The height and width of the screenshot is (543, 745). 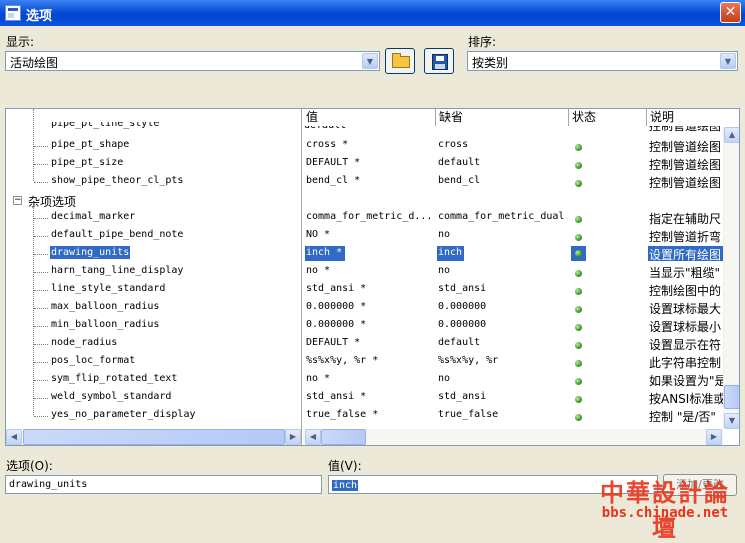 What do you see at coordinates (462, 396) in the screenshot?
I see `default-cell: std_ansi` at bounding box center [462, 396].